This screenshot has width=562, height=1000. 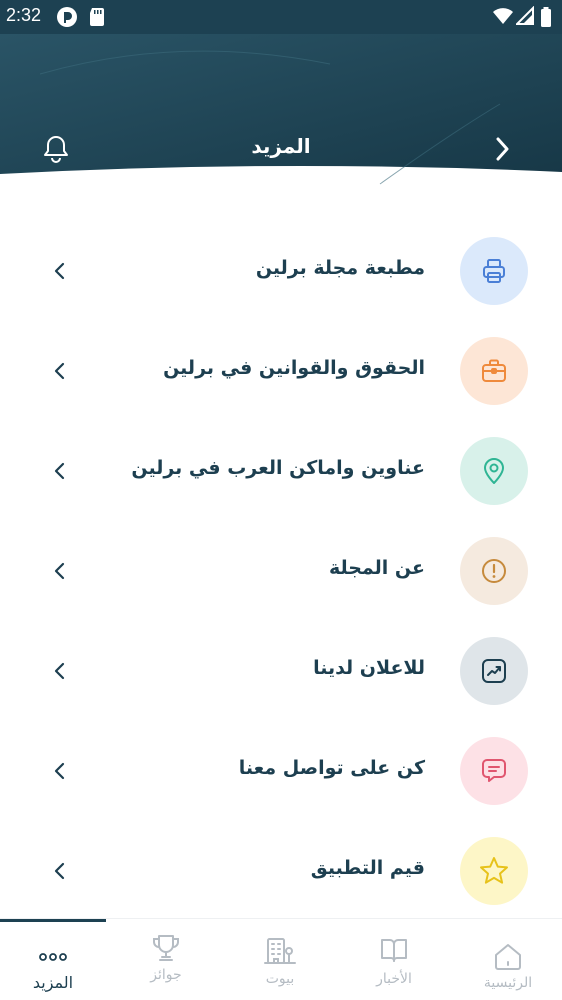 I want to click on trophy-icon, so click(x=166, y=948).